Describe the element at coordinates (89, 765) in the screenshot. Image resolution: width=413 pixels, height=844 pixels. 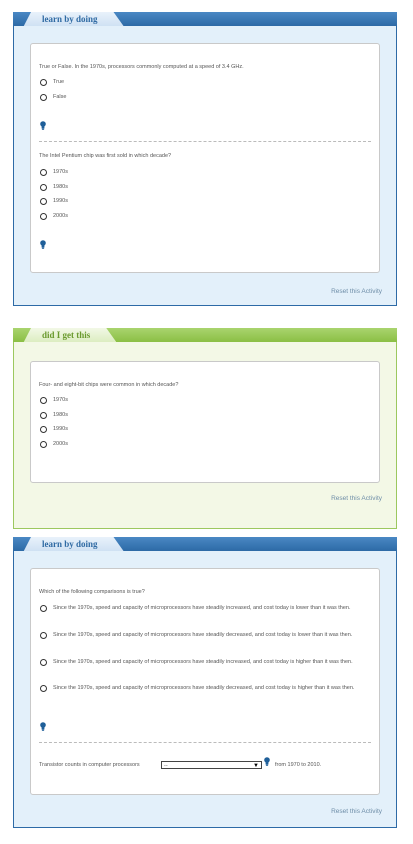
I see `transistor-prompt: Transistor counts in computer processors` at that location.